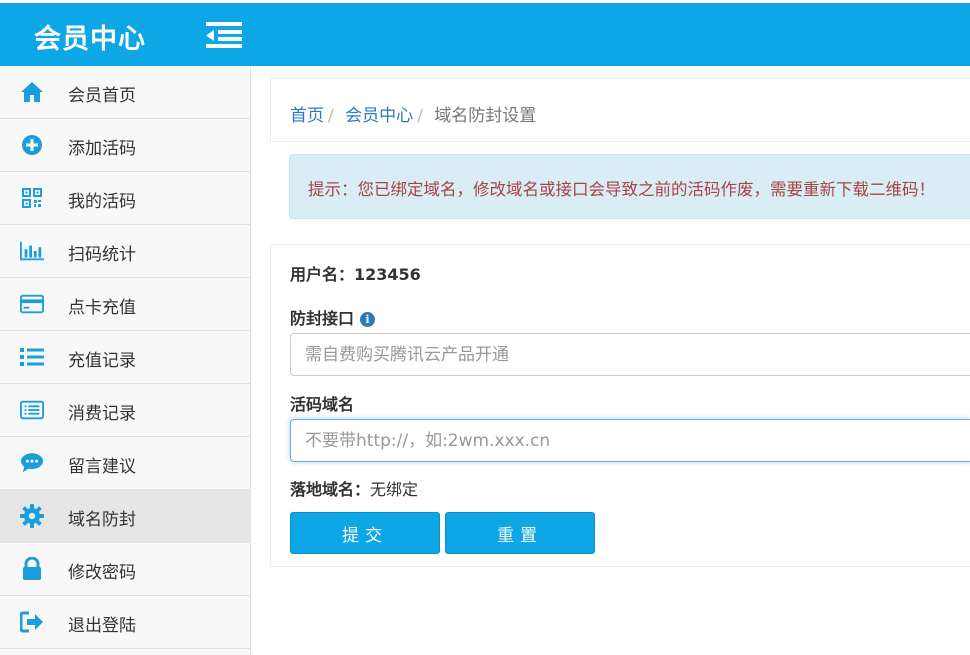 The width and height of the screenshot is (970, 655). Describe the element at coordinates (32, 463) in the screenshot. I see `comment-icon` at that location.